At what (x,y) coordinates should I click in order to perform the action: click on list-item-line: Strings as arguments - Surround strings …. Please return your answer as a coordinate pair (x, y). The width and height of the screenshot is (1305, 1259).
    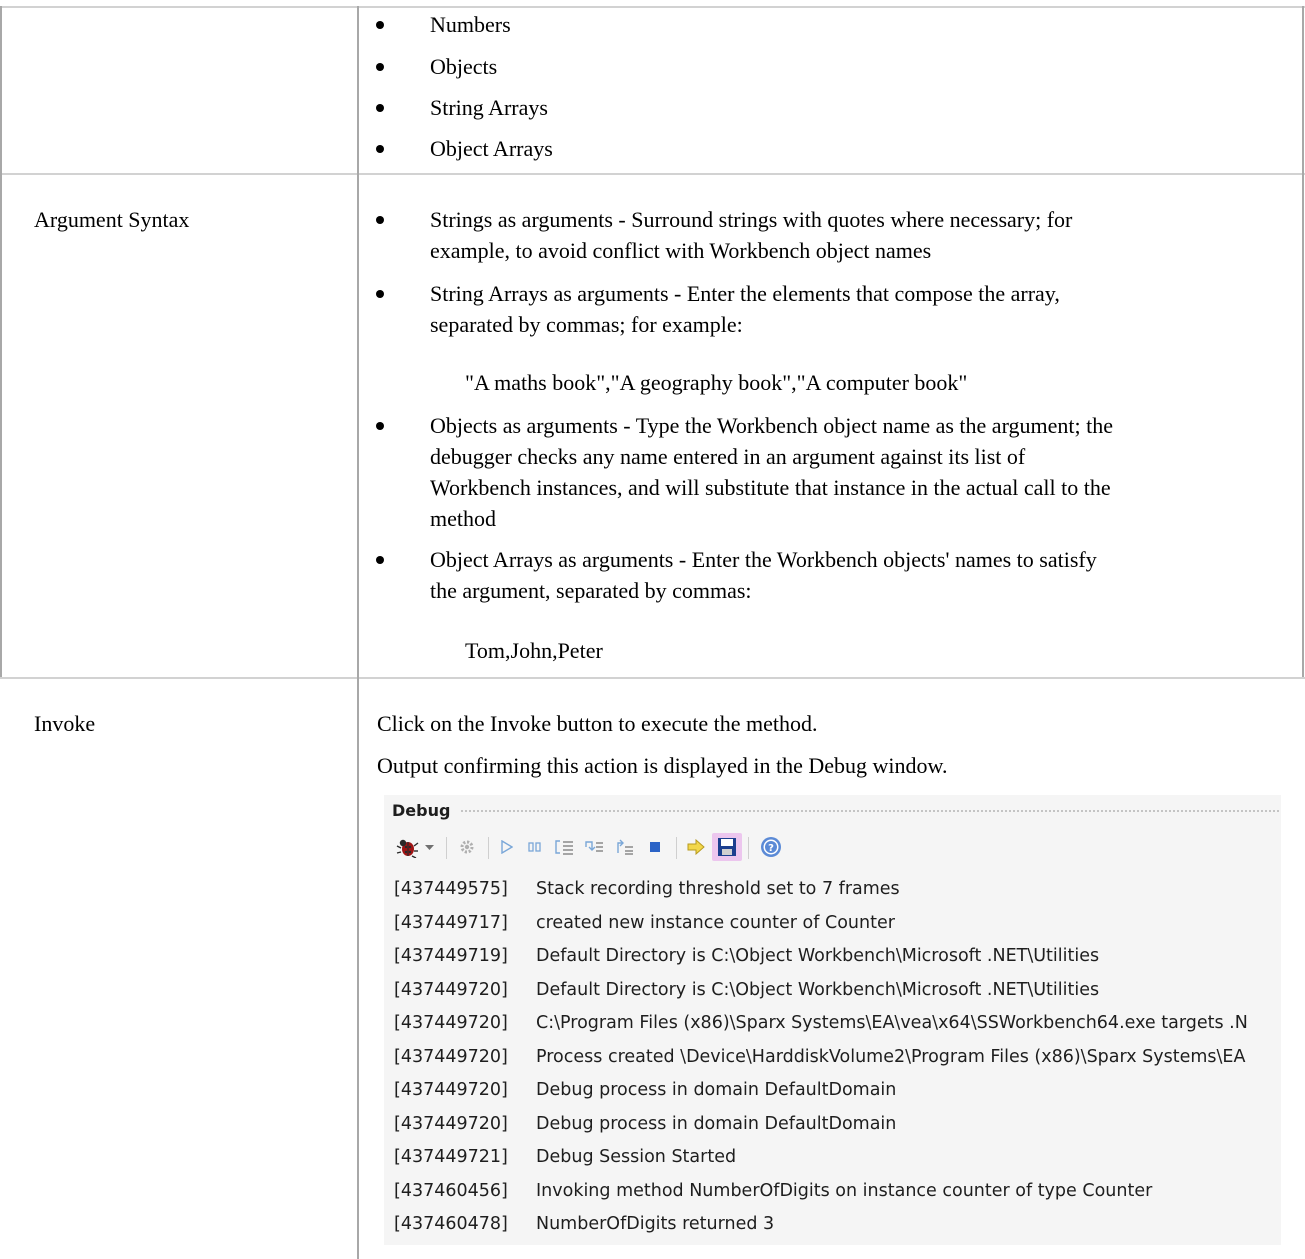
    Looking at the image, I should click on (751, 219).